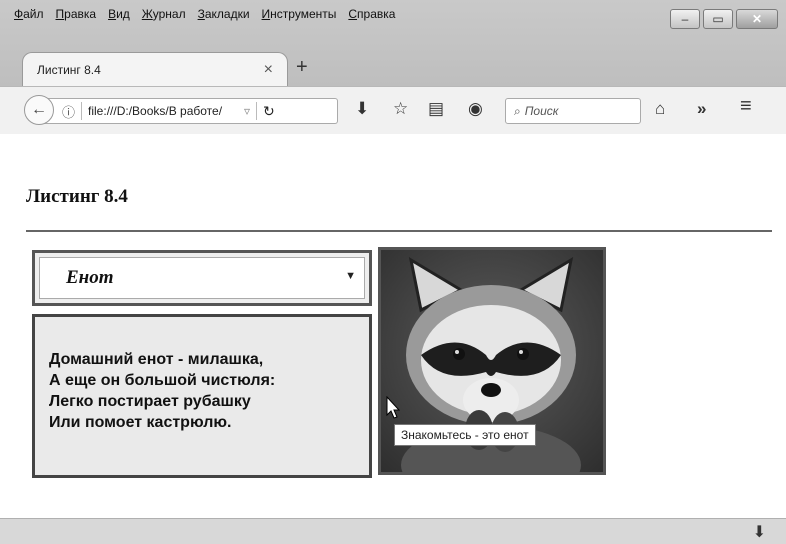 This screenshot has width=786, height=544. Describe the element at coordinates (436, 109) in the screenshot. I see `reading-list-icon: ▤` at that location.